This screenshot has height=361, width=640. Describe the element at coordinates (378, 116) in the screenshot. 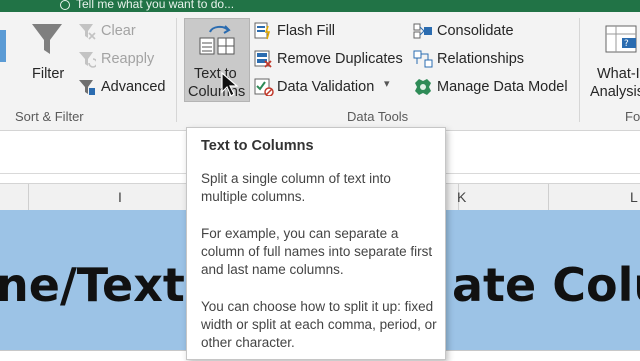

I see `data-tools-group-label: Data Tools` at that location.